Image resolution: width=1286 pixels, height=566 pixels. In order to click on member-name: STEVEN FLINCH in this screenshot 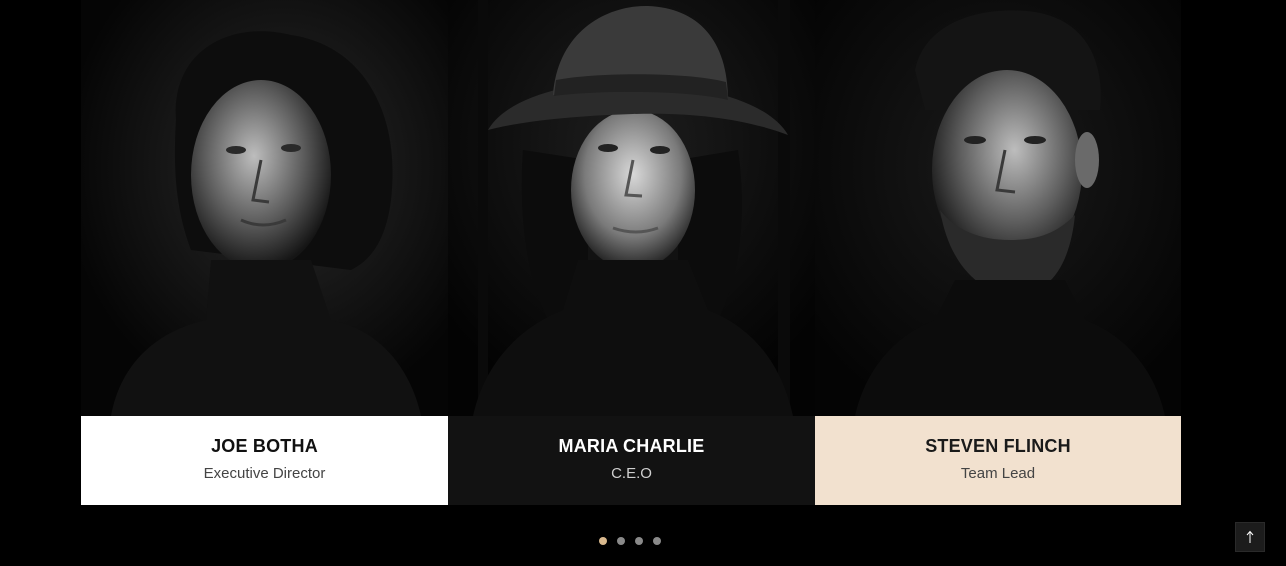, I will do `click(998, 446)`.